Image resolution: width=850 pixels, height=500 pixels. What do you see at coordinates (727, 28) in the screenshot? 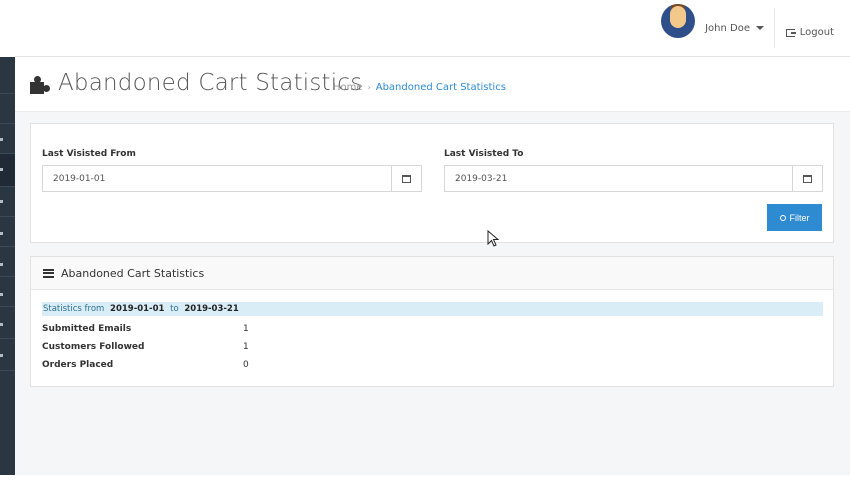
I see `user-name: John Doe` at bounding box center [727, 28].